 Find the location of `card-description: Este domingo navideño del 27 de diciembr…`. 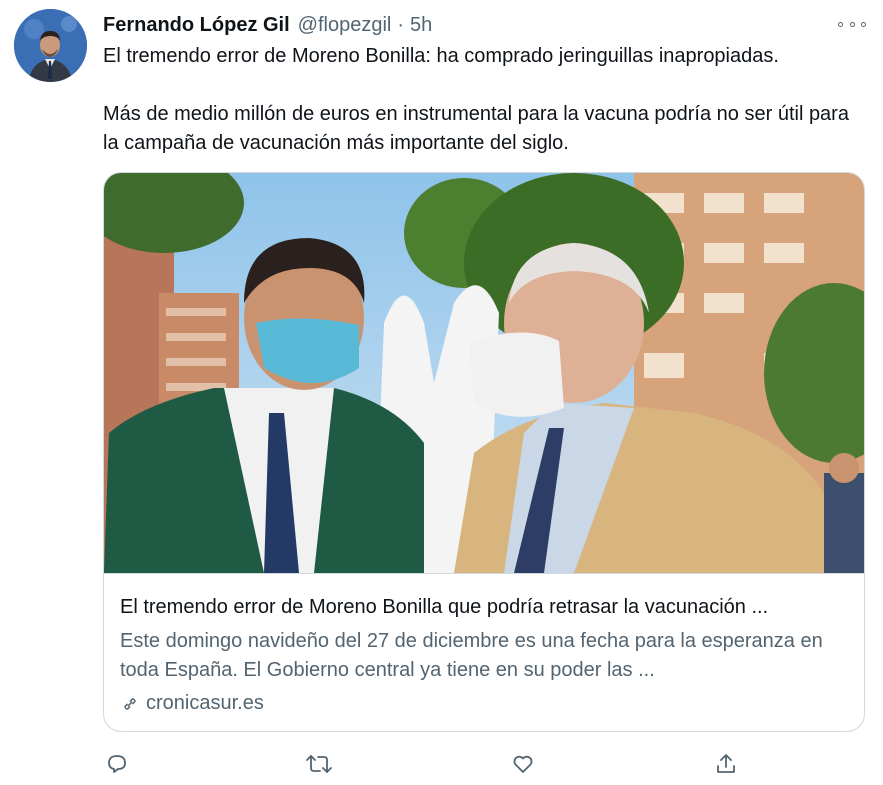

card-description: Este domingo navideño del 27 de diciembr… is located at coordinates (471, 655).